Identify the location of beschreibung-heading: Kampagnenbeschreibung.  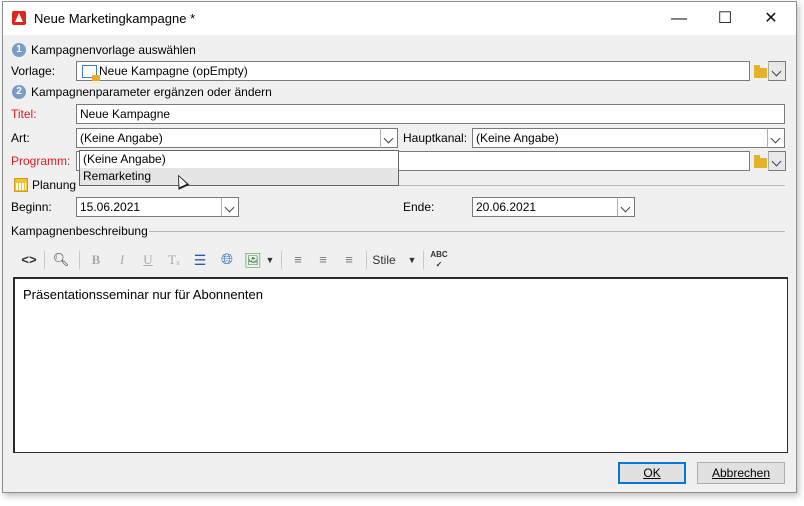
(79, 231).